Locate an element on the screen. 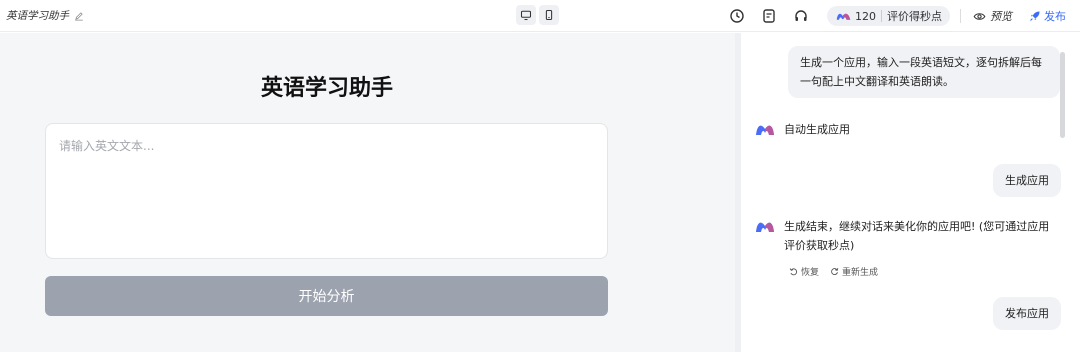 The height and width of the screenshot is (352, 1080). user-message-text: 生成应用 is located at coordinates (1027, 180).